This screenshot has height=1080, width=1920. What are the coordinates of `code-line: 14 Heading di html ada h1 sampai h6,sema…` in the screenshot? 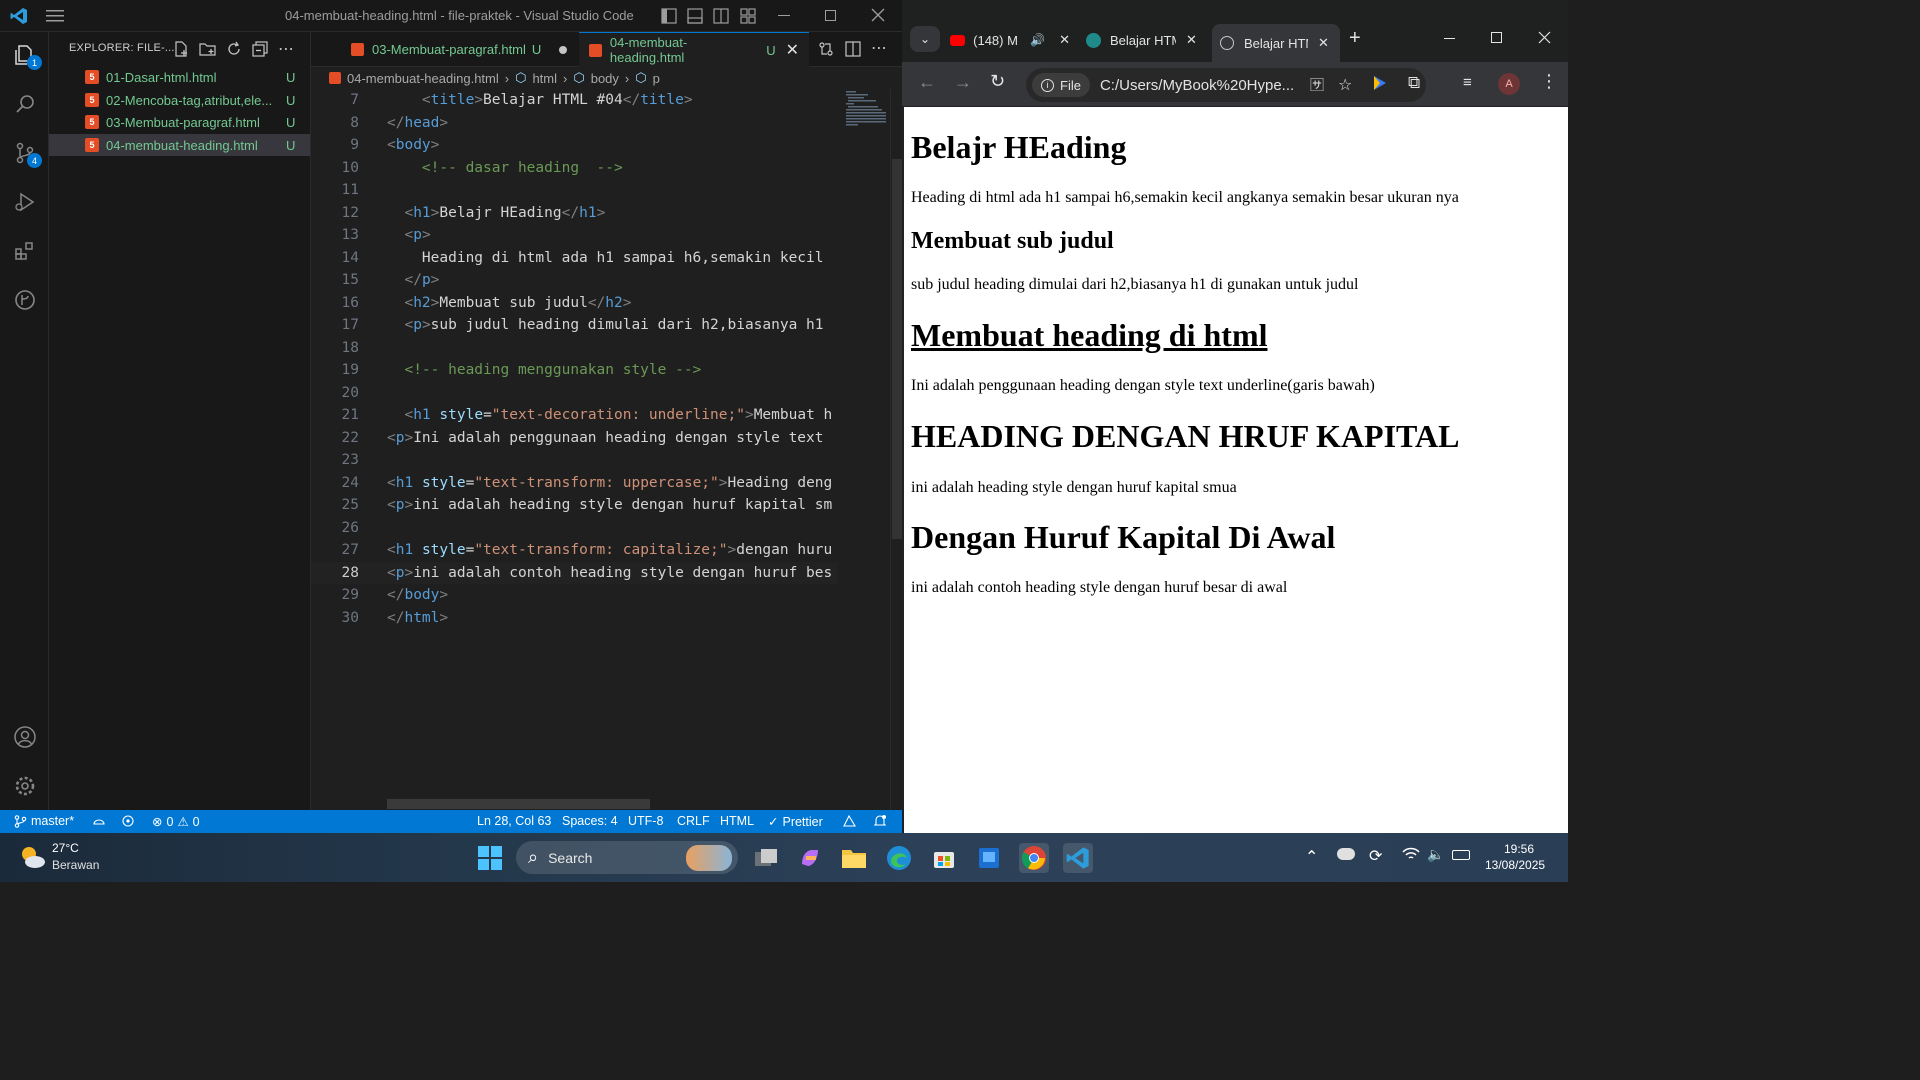 It's located at (574, 258).